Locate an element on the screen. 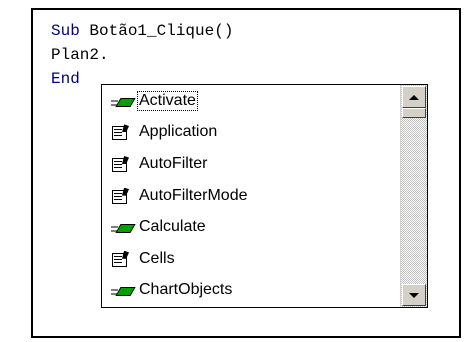 The height and width of the screenshot is (342, 467). list-item-label: Application is located at coordinates (178, 132).